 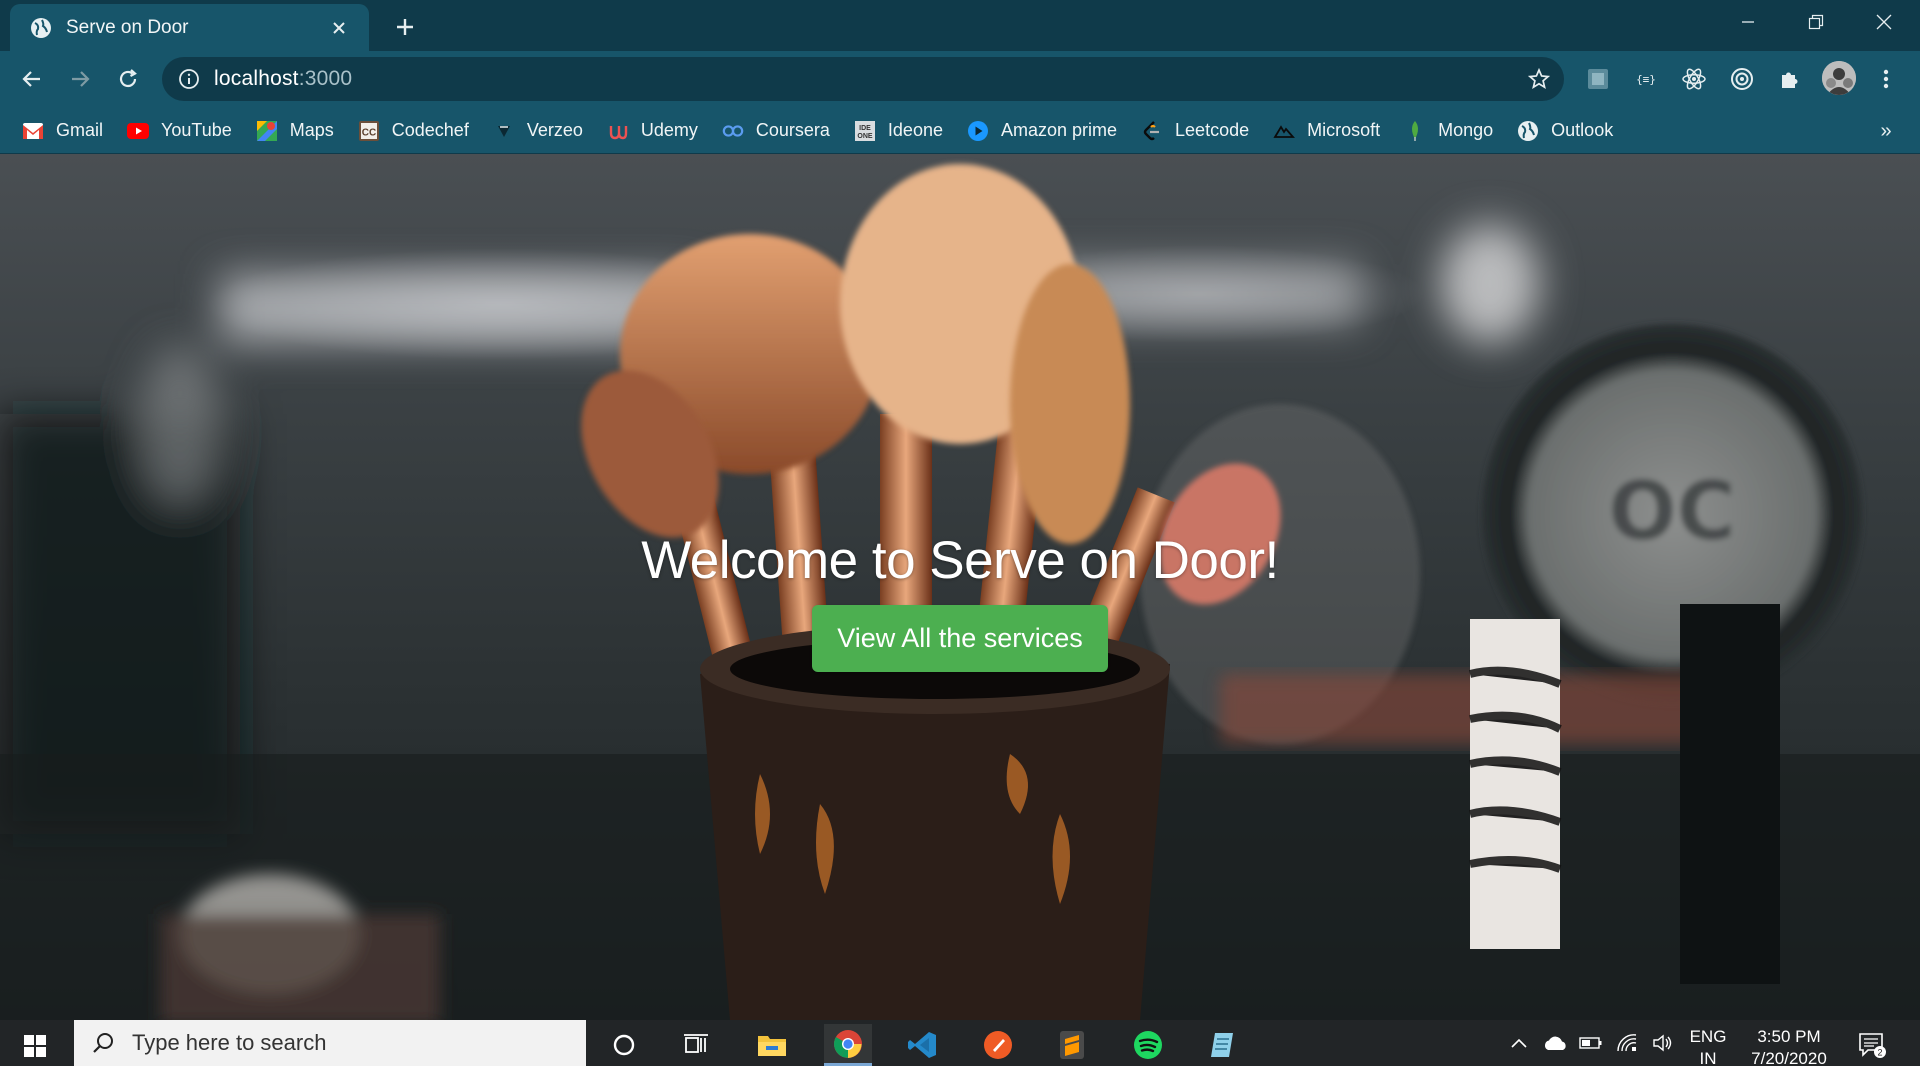 I want to click on bookmark-label: Maps, so click(x=311, y=130).